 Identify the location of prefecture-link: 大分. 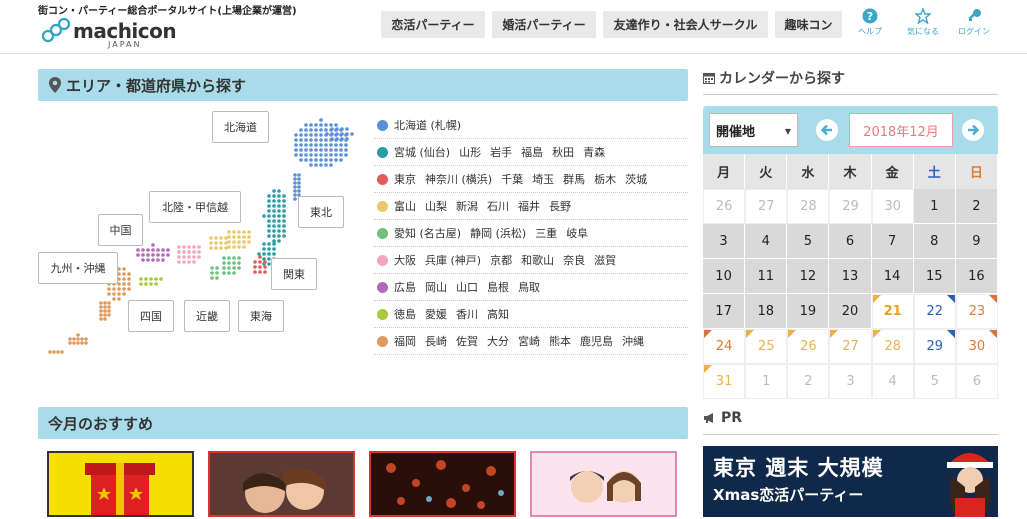
(498, 341).